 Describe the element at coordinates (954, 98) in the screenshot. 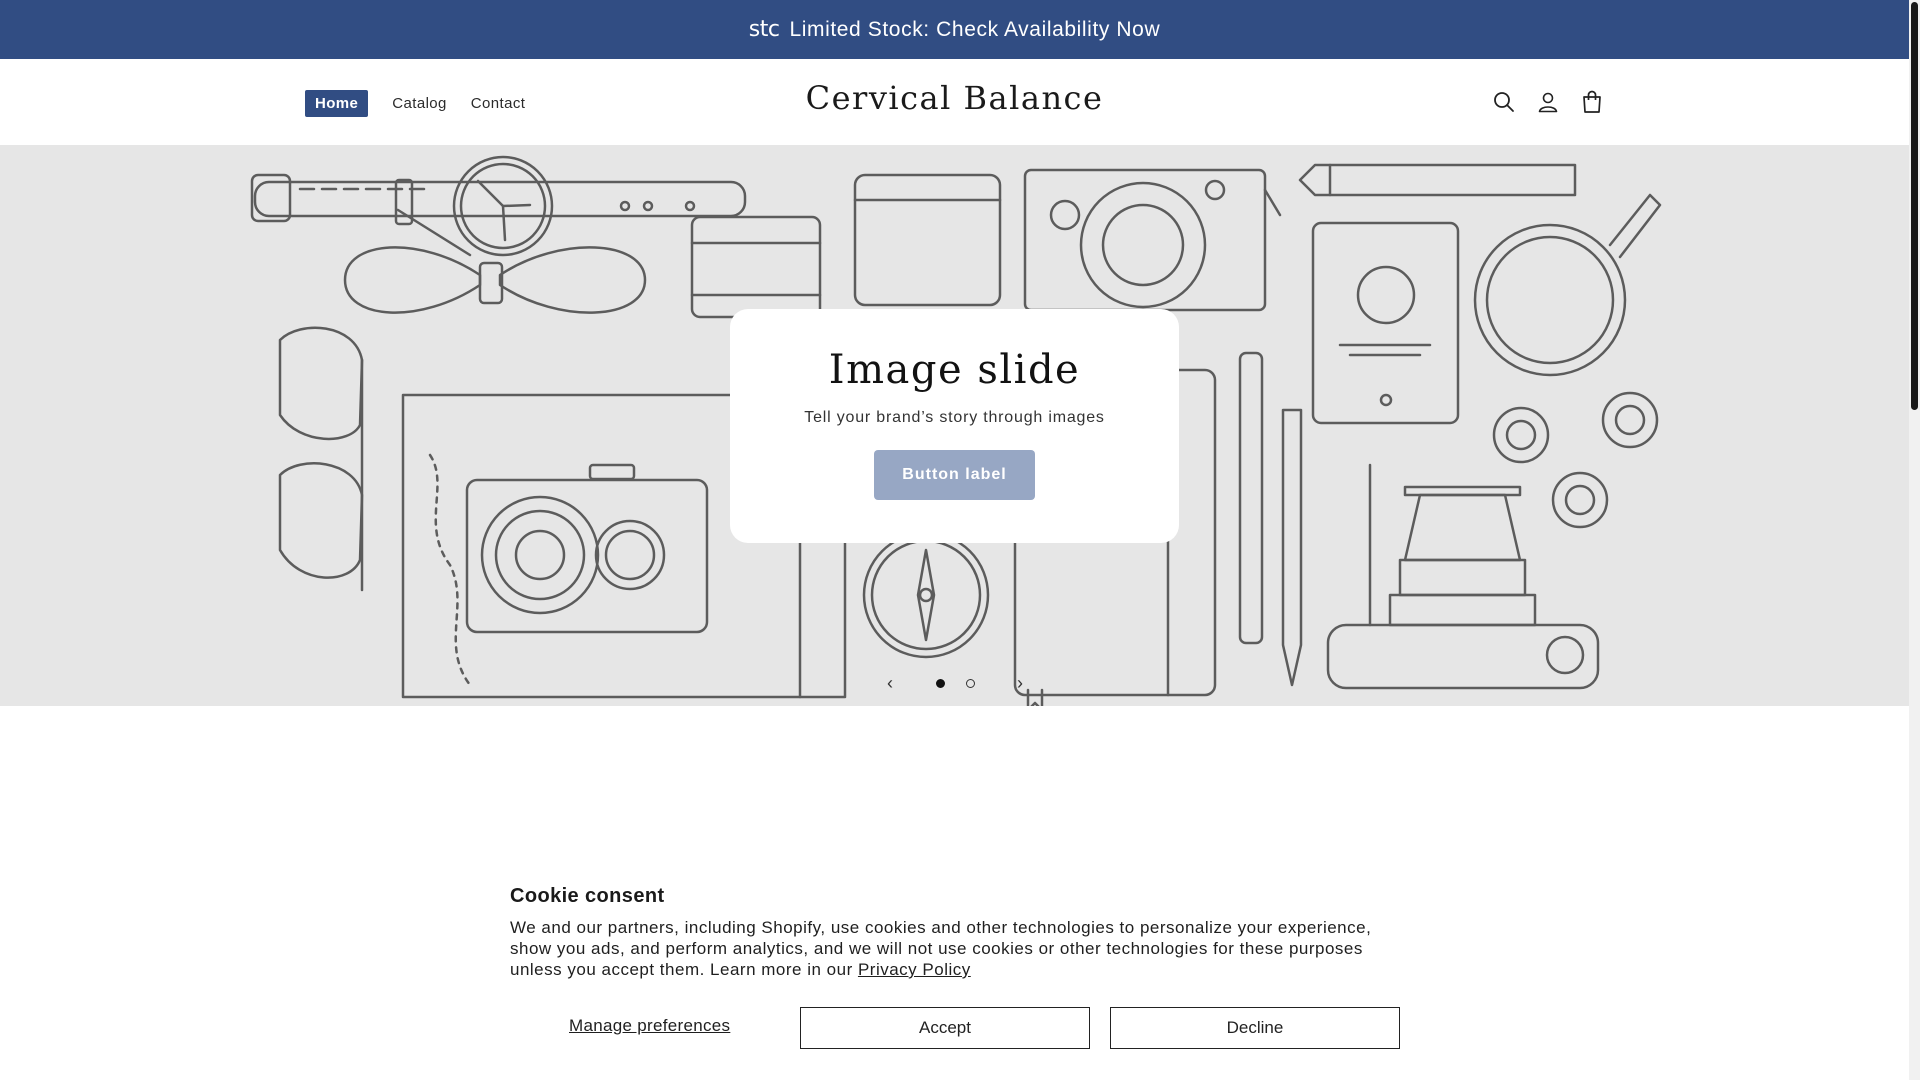

I see `site-logo: Cervical Balance` at that location.